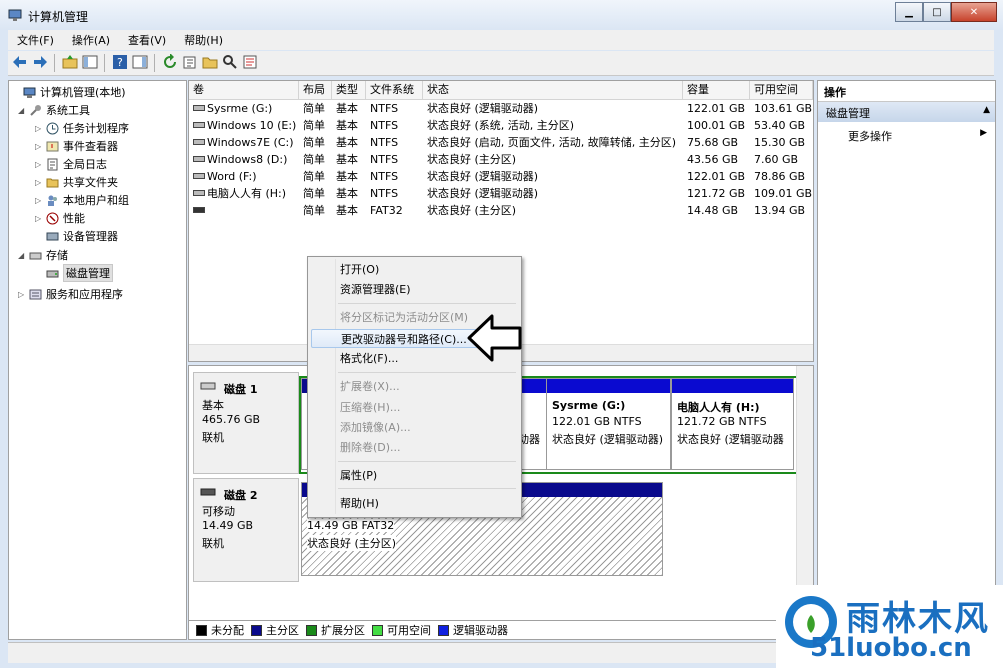 The height and width of the screenshot is (668, 1003). I want to click on cell-capacity: 75.68 GB, so click(713, 142).